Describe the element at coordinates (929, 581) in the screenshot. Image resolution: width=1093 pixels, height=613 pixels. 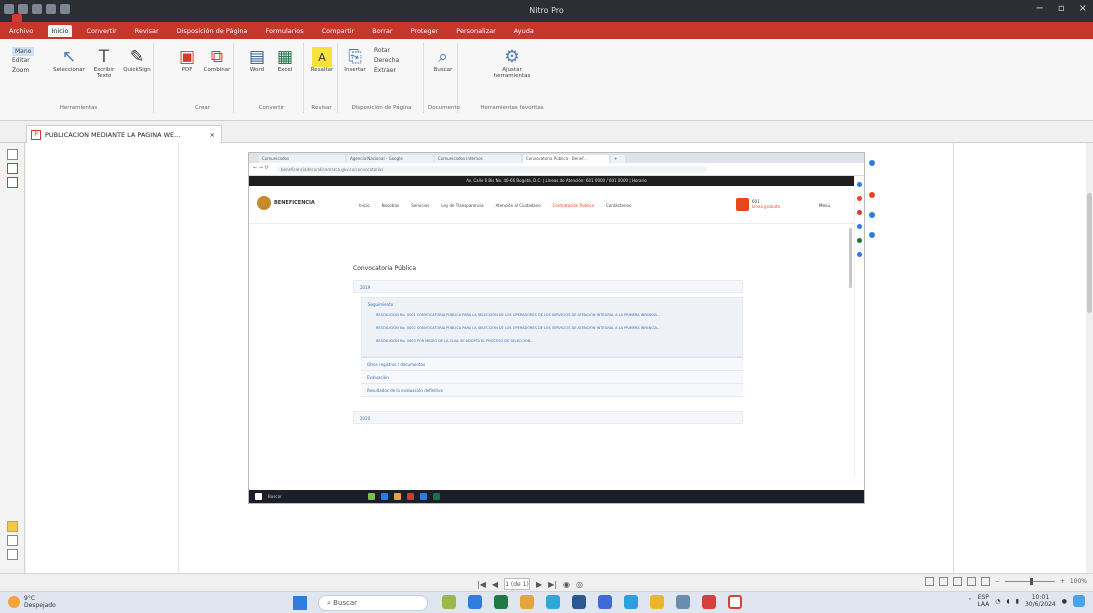
I see `single-page-icon` at that location.